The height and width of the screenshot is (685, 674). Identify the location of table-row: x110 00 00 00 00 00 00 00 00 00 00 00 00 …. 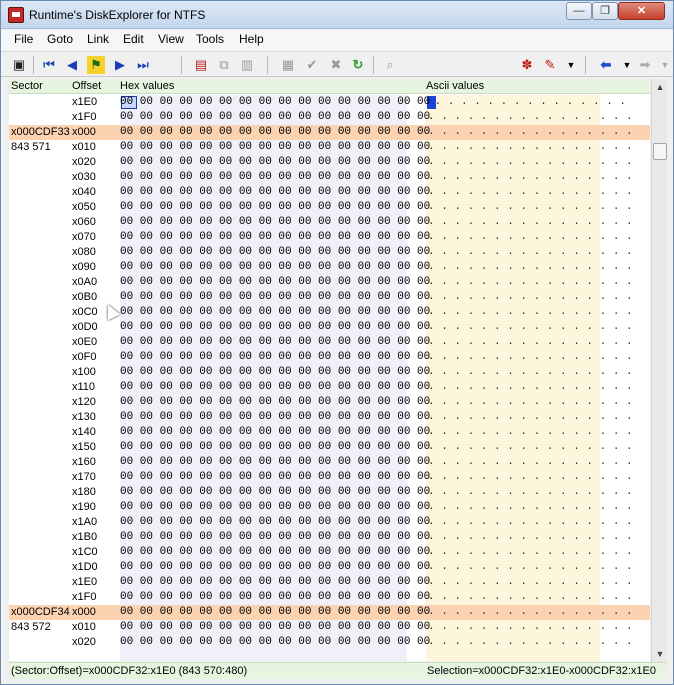
(329, 387).